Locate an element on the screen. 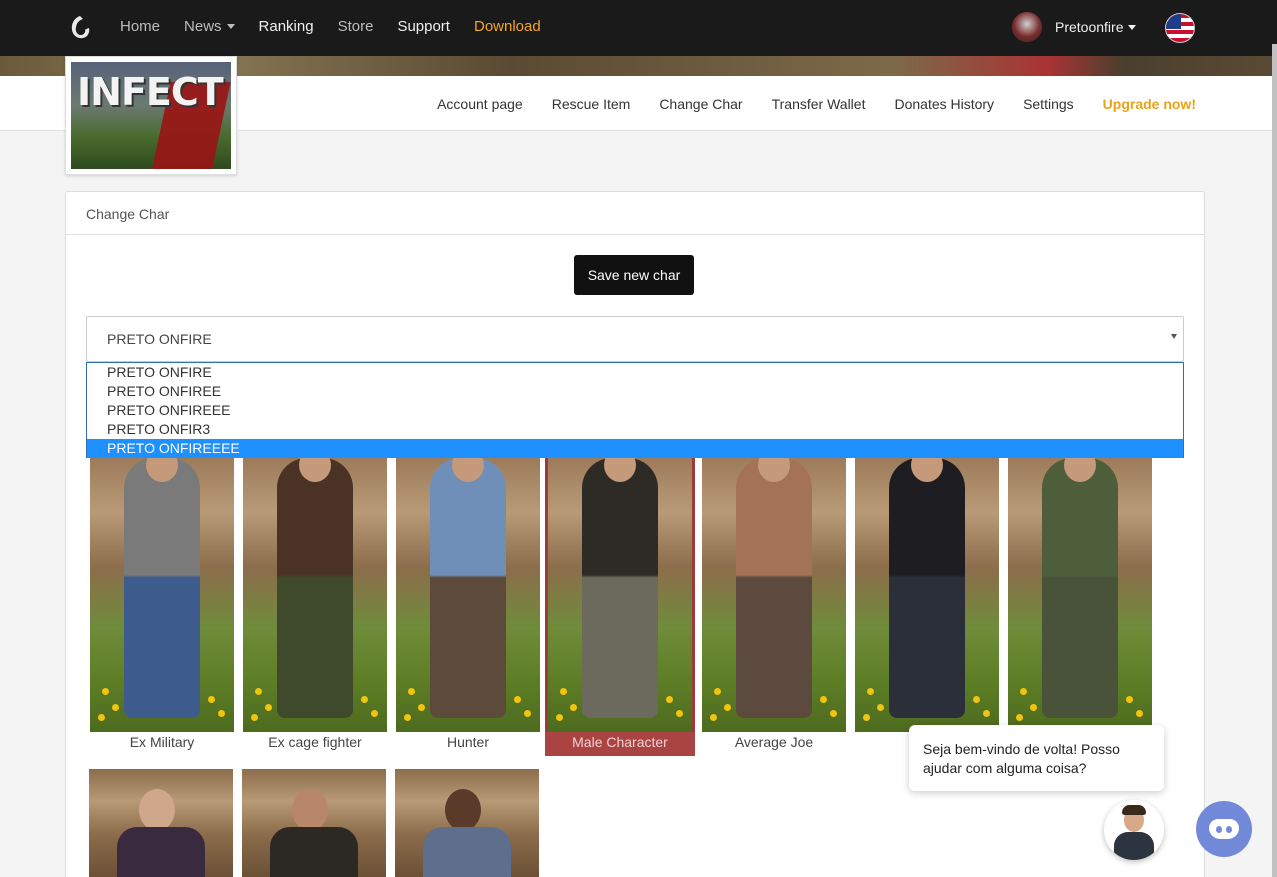 This screenshot has height=877, width=1277. character-select-value: PRETO ONFIRE is located at coordinates (159, 339).